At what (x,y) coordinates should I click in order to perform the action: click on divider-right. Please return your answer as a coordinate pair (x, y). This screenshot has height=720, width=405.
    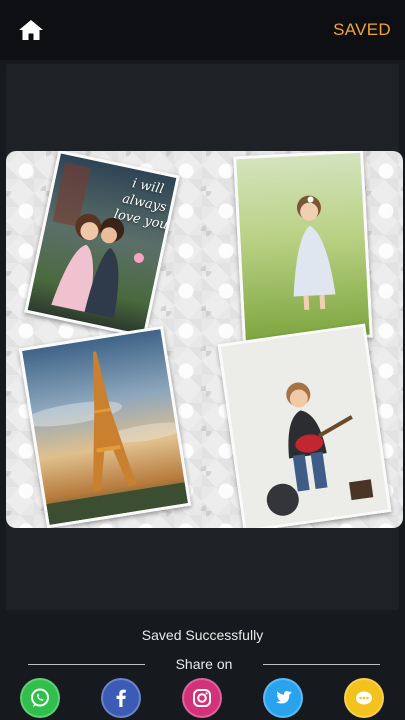
    Looking at the image, I should click on (321, 664).